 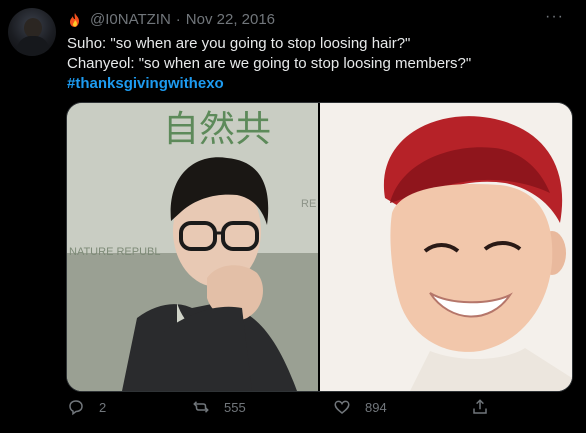 What do you see at coordinates (308, 204) in the screenshot?
I see `sign-partial-text: RE` at bounding box center [308, 204].